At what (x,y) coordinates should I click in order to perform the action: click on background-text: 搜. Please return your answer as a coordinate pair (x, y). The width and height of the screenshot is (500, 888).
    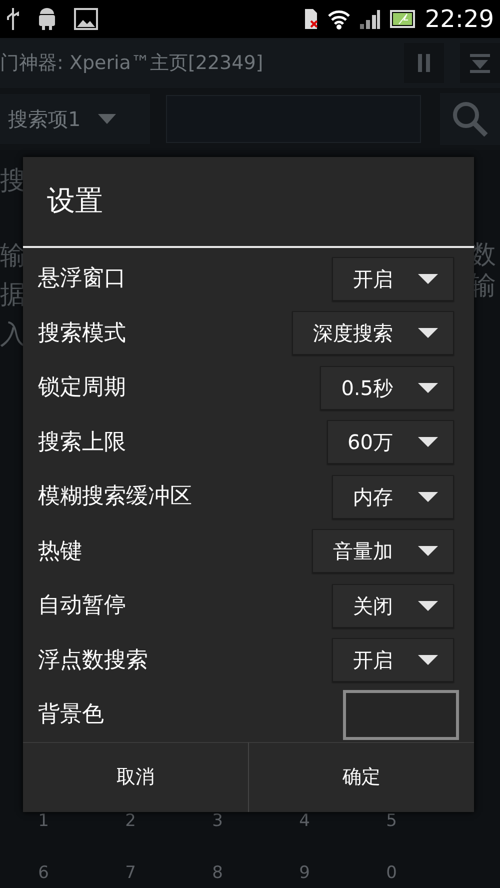
    Looking at the image, I should click on (13, 182).